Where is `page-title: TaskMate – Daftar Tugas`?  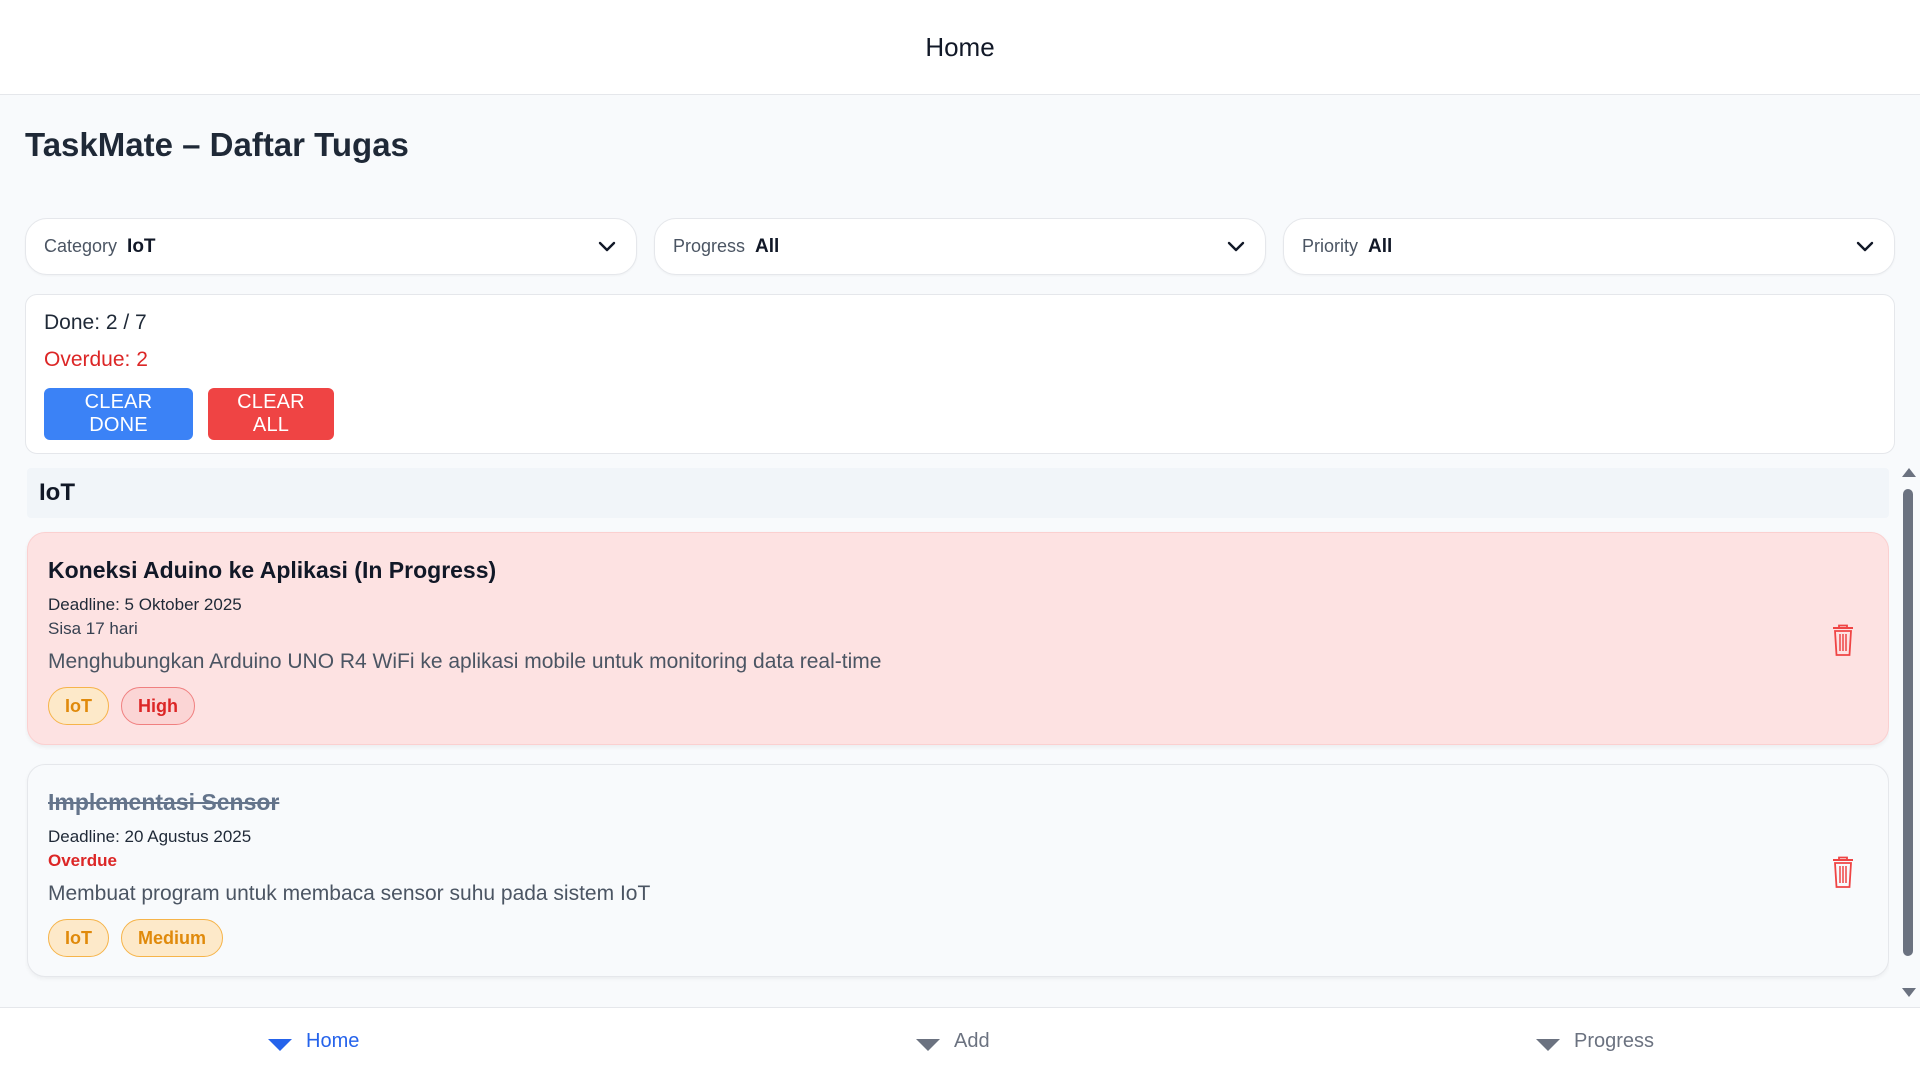
page-title: TaskMate – Daftar Tugas is located at coordinates (217, 144).